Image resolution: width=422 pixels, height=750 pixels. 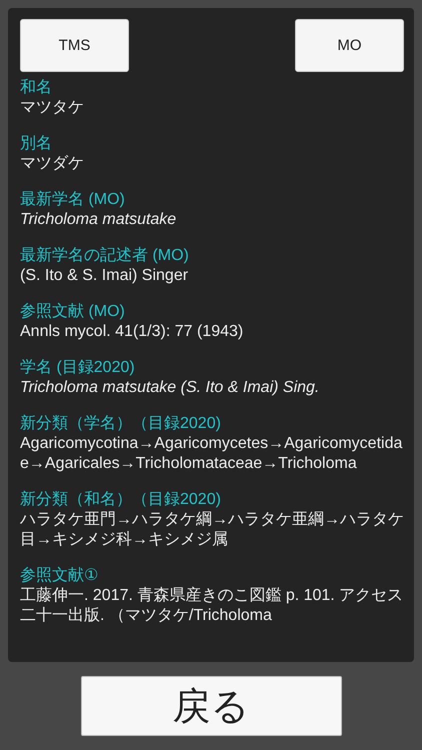 I want to click on field-value: マツダケ, so click(x=52, y=164).